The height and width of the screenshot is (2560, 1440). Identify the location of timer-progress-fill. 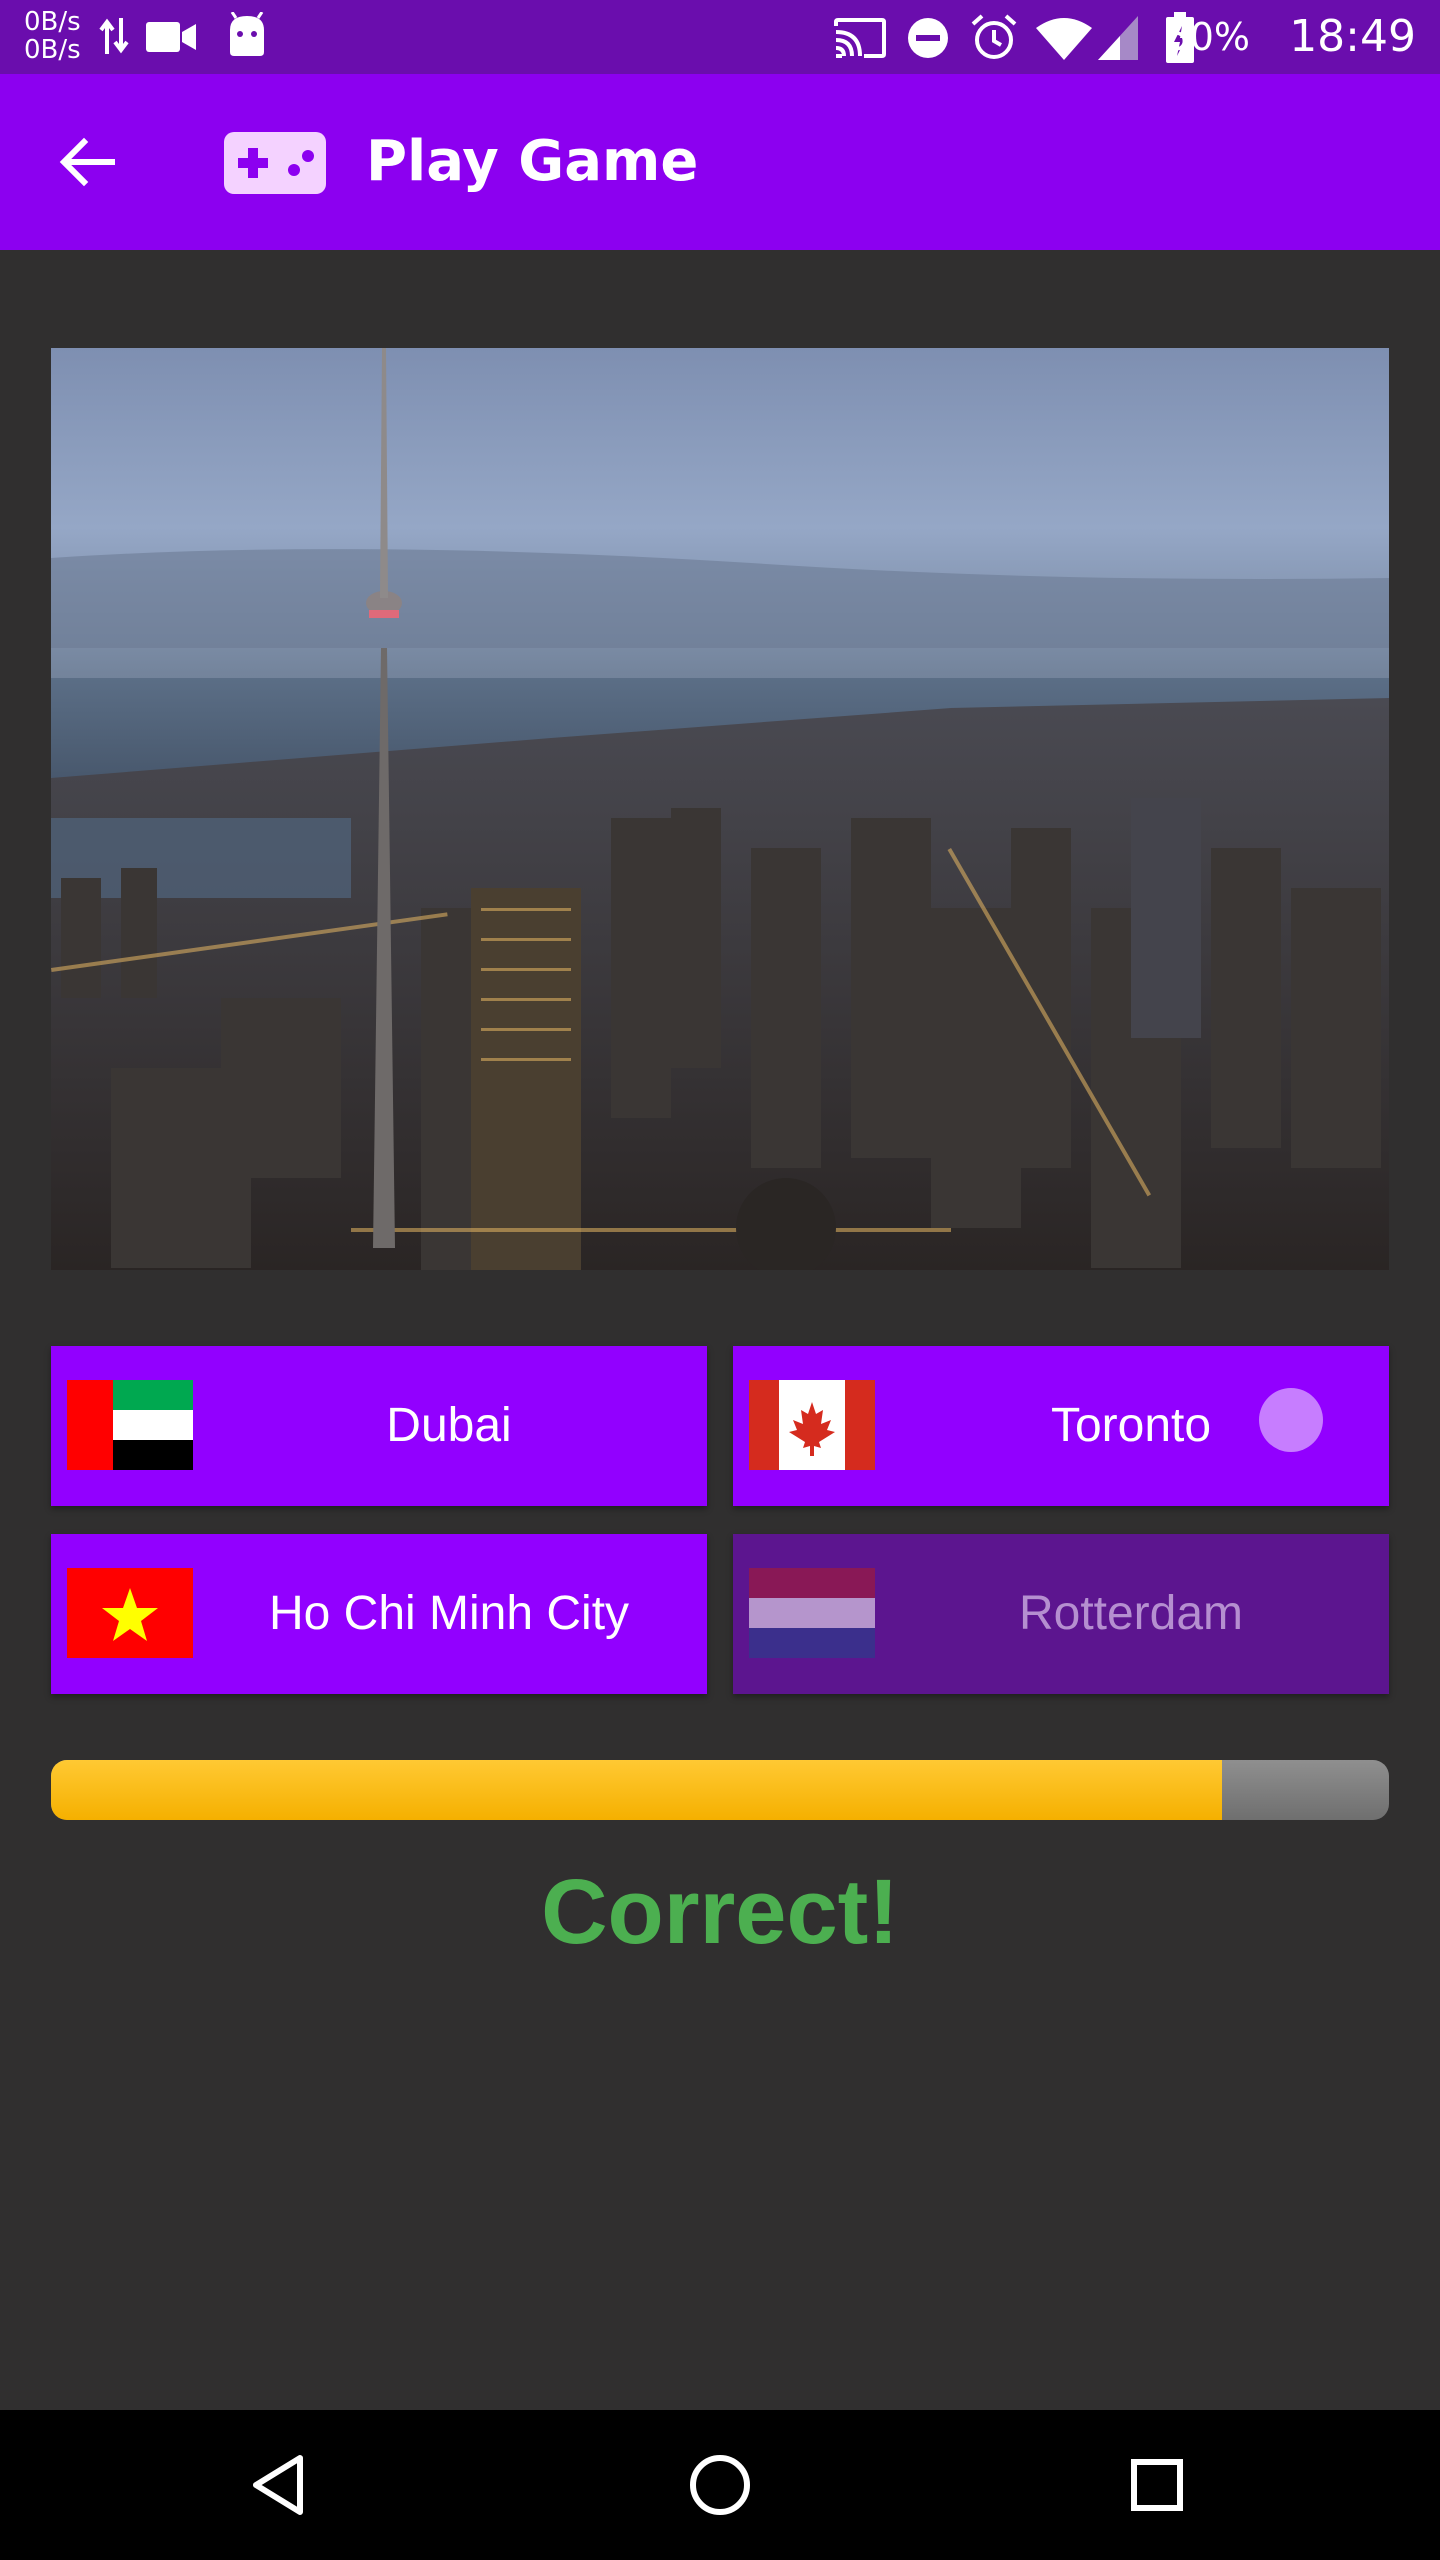
(636, 1790).